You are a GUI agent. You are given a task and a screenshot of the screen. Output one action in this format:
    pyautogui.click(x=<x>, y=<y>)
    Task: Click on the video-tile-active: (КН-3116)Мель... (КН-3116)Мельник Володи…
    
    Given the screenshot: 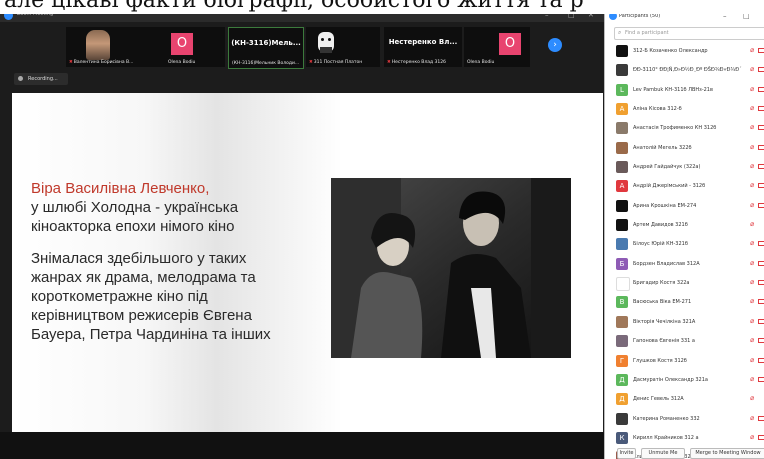 What is the action you would take?
    pyautogui.click(x=266, y=48)
    